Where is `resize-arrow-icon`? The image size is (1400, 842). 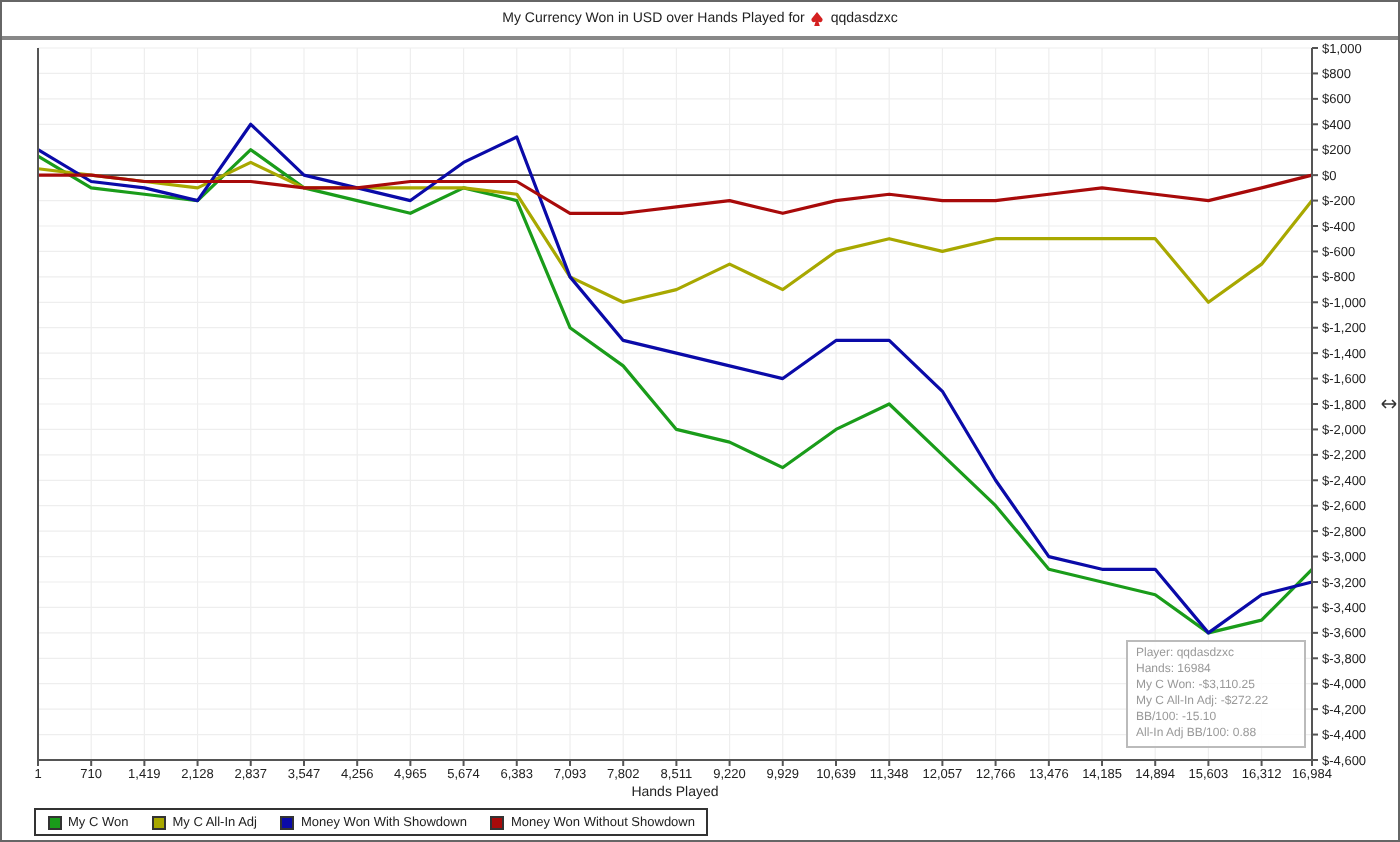 resize-arrow-icon is located at coordinates (1389, 404).